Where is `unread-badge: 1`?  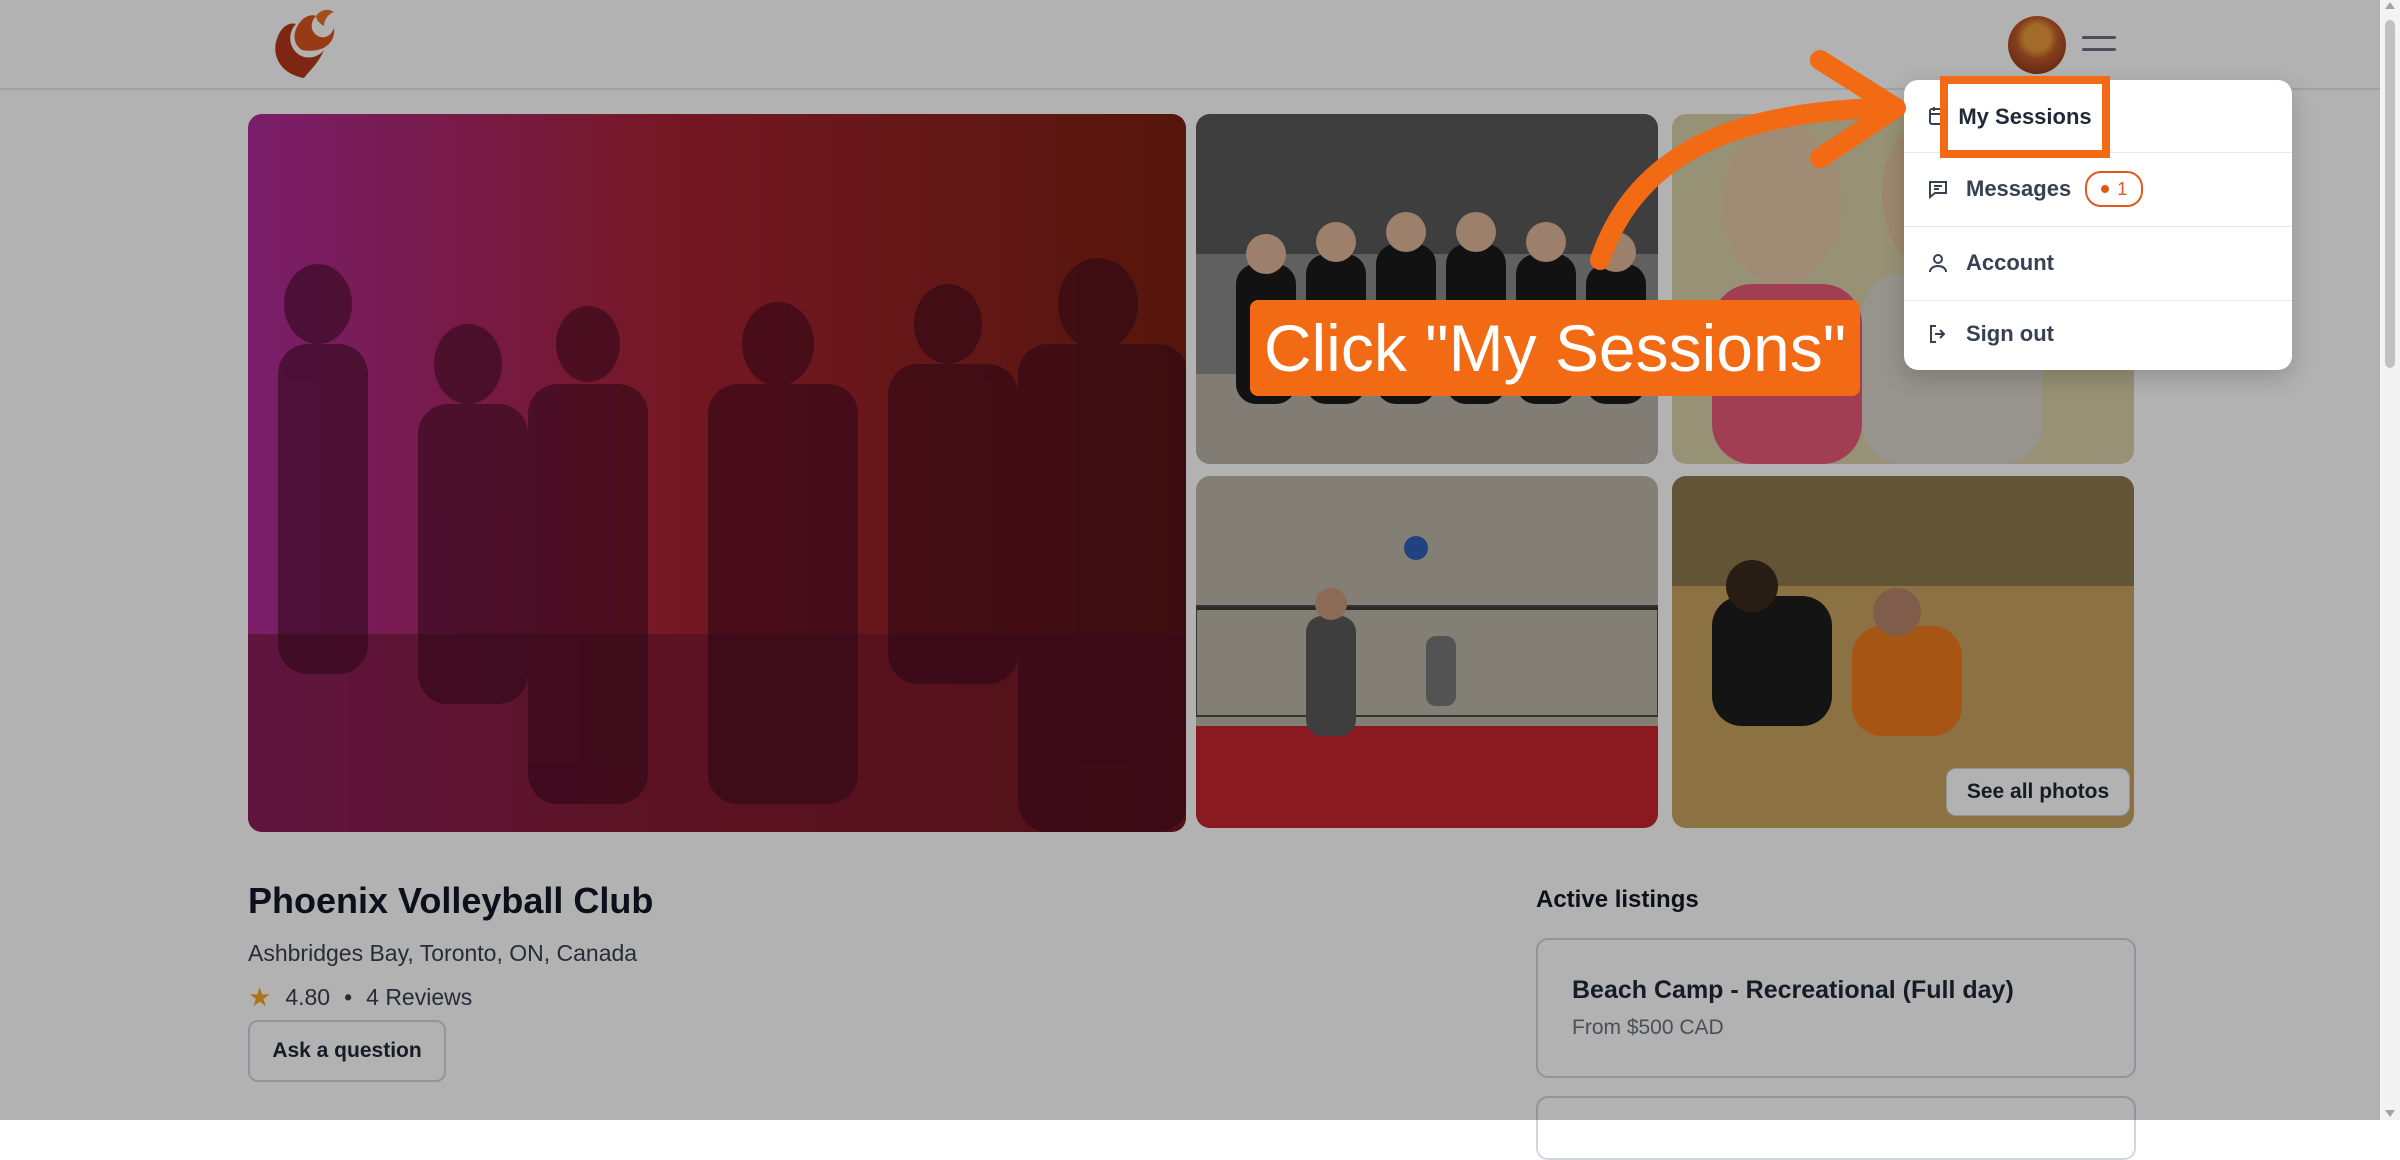
unread-badge: 1 is located at coordinates (2114, 189).